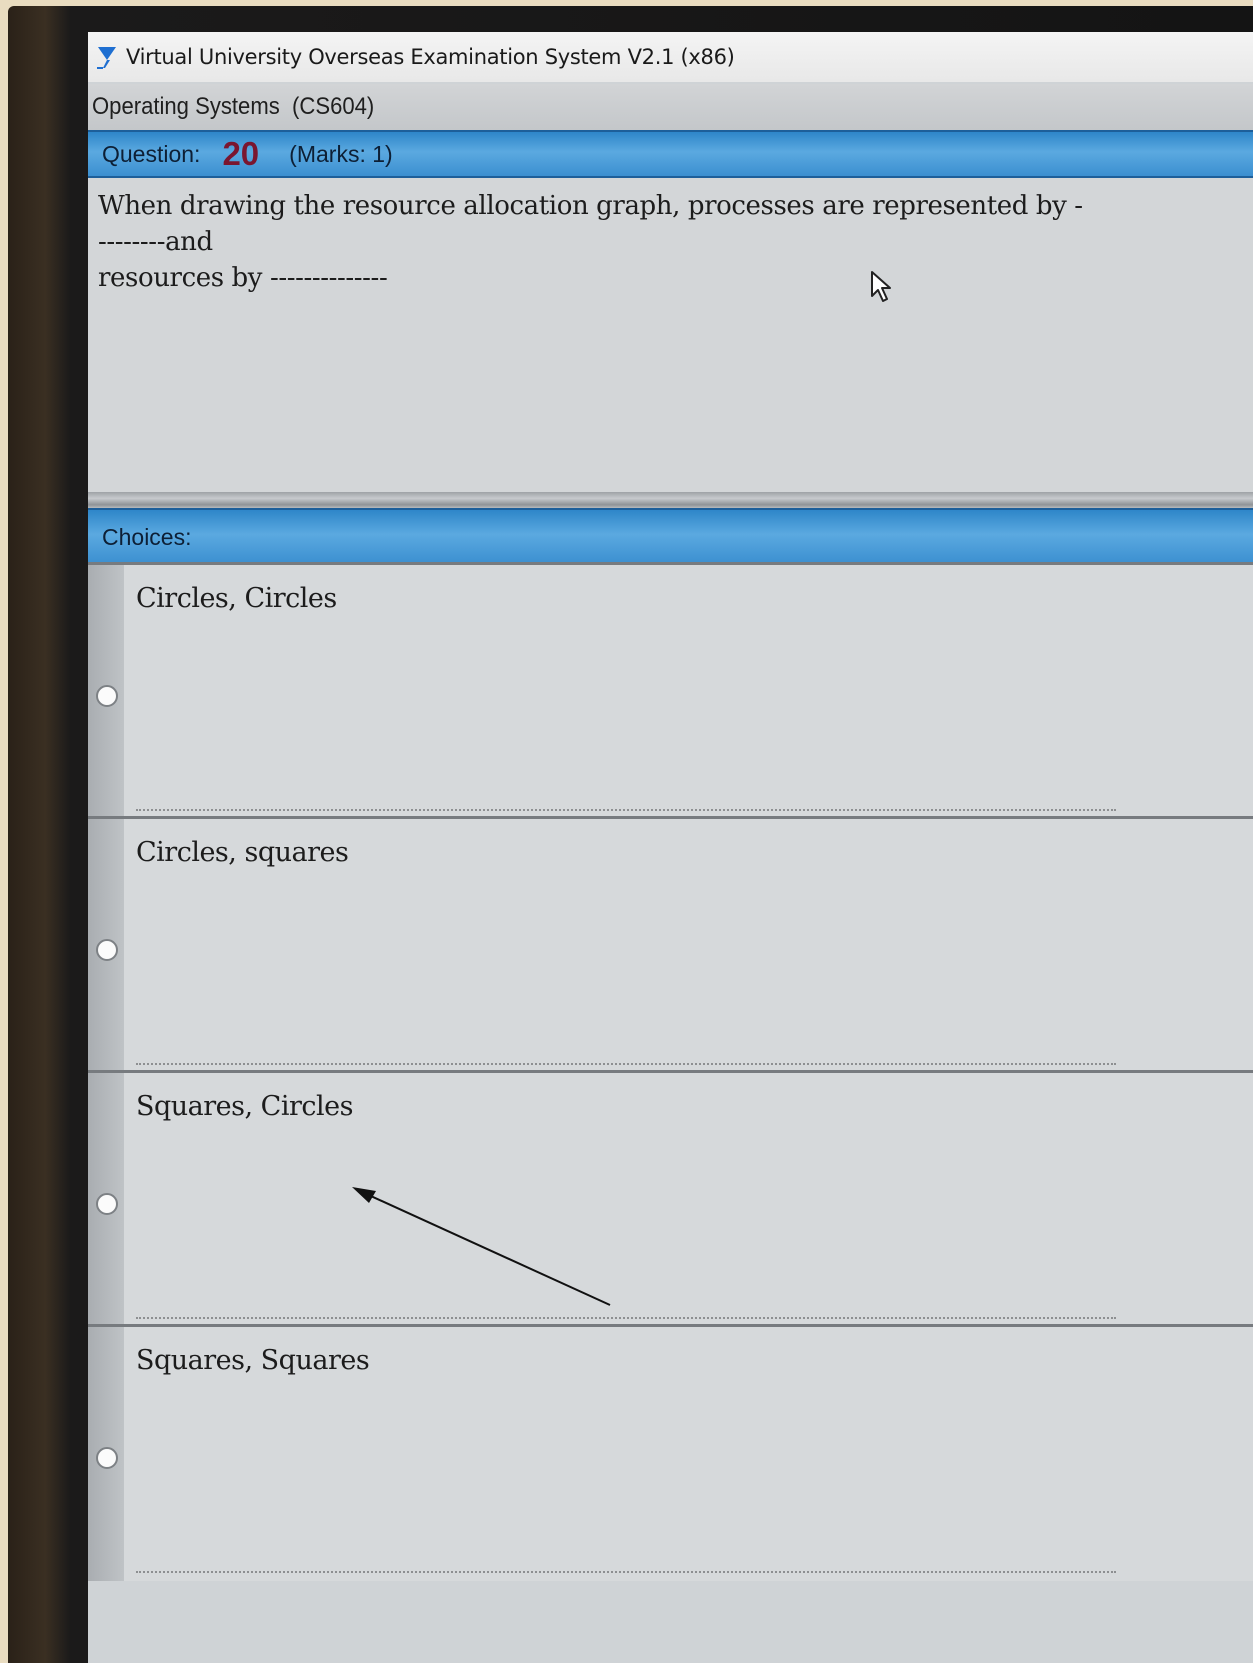  What do you see at coordinates (253, 1360) in the screenshot?
I see `choice-text-4: Squares, Squares` at bounding box center [253, 1360].